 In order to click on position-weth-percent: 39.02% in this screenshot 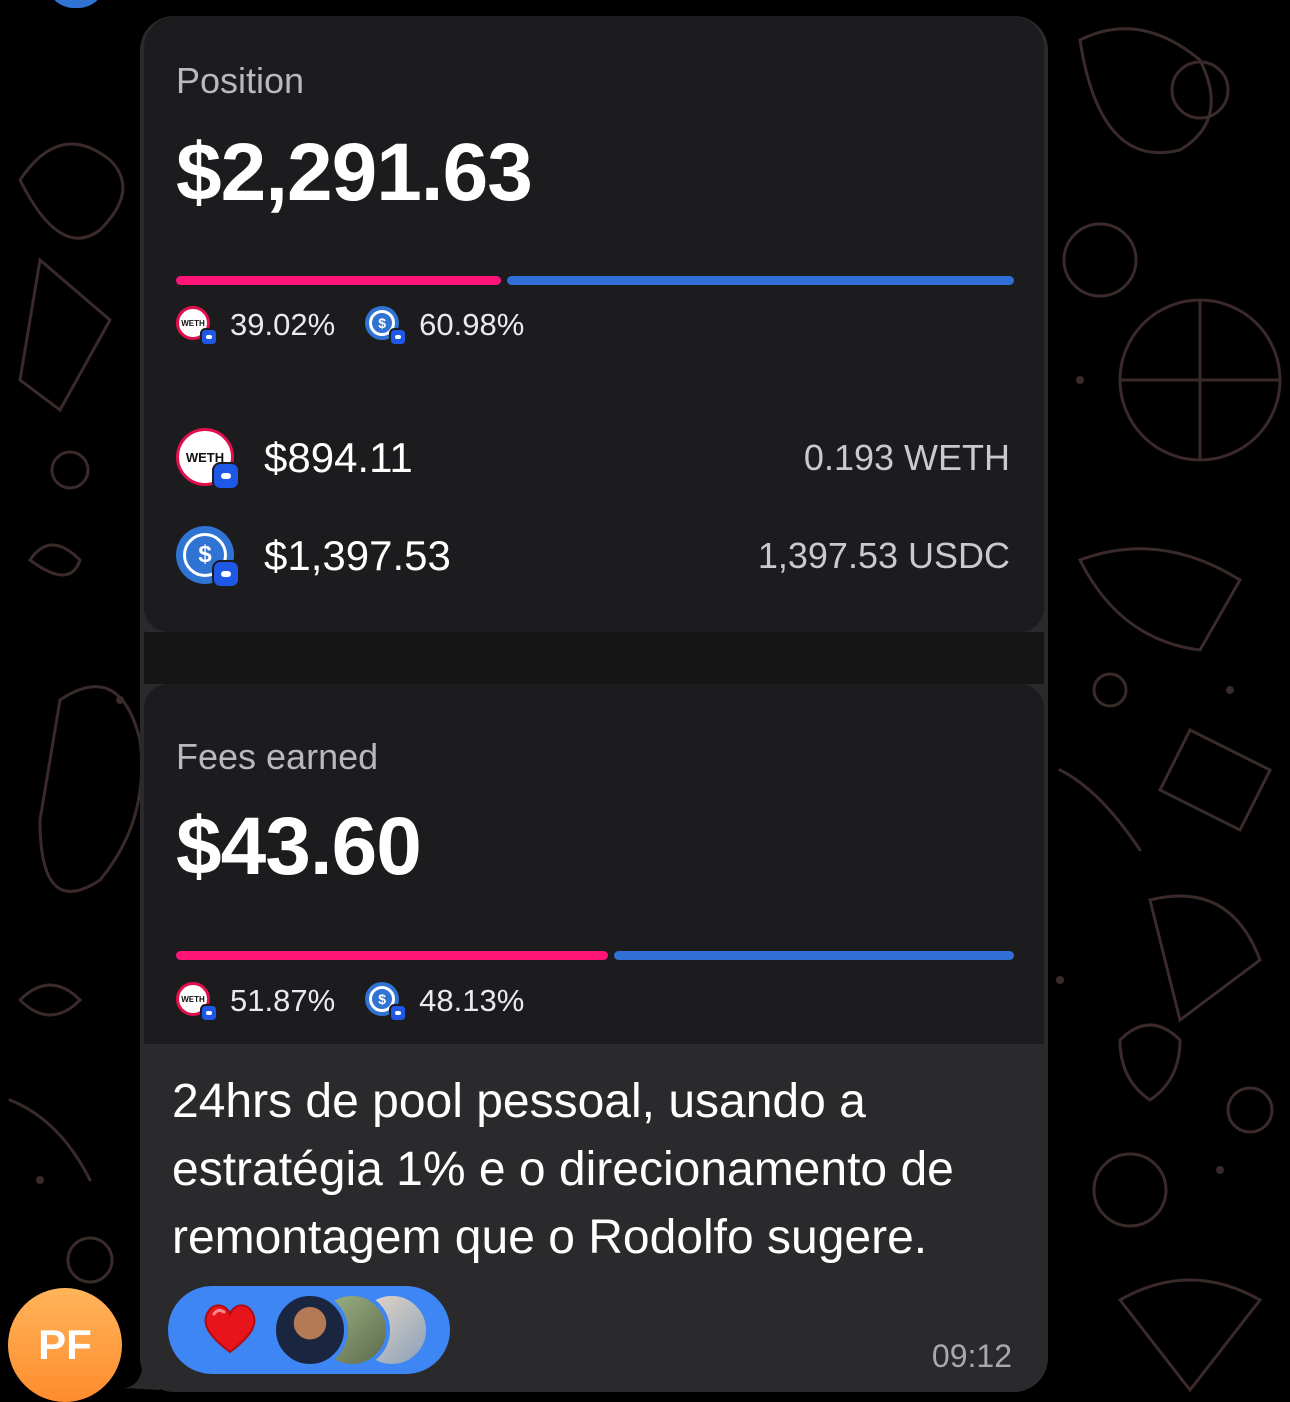, I will do `click(283, 324)`.